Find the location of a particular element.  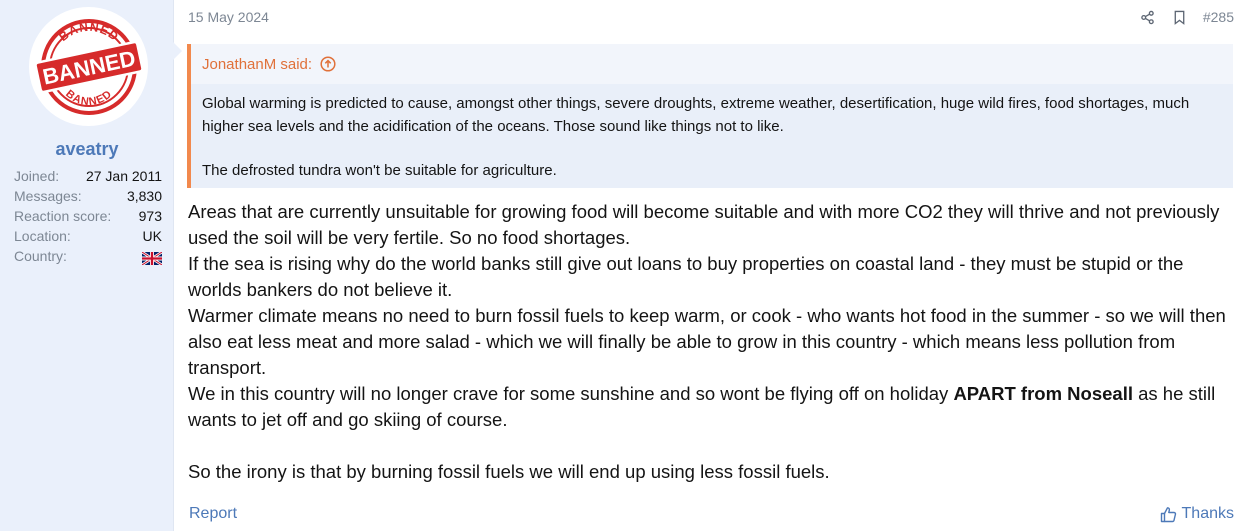

uk-flag-icon is located at coordinates (152, 258).